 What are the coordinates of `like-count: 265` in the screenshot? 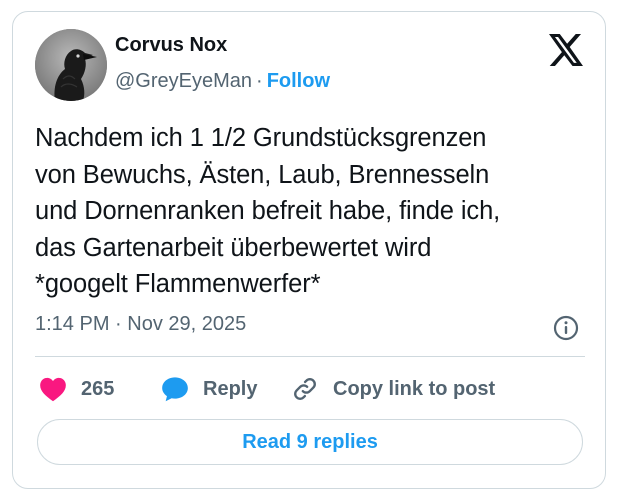 It's located at (98, 388).